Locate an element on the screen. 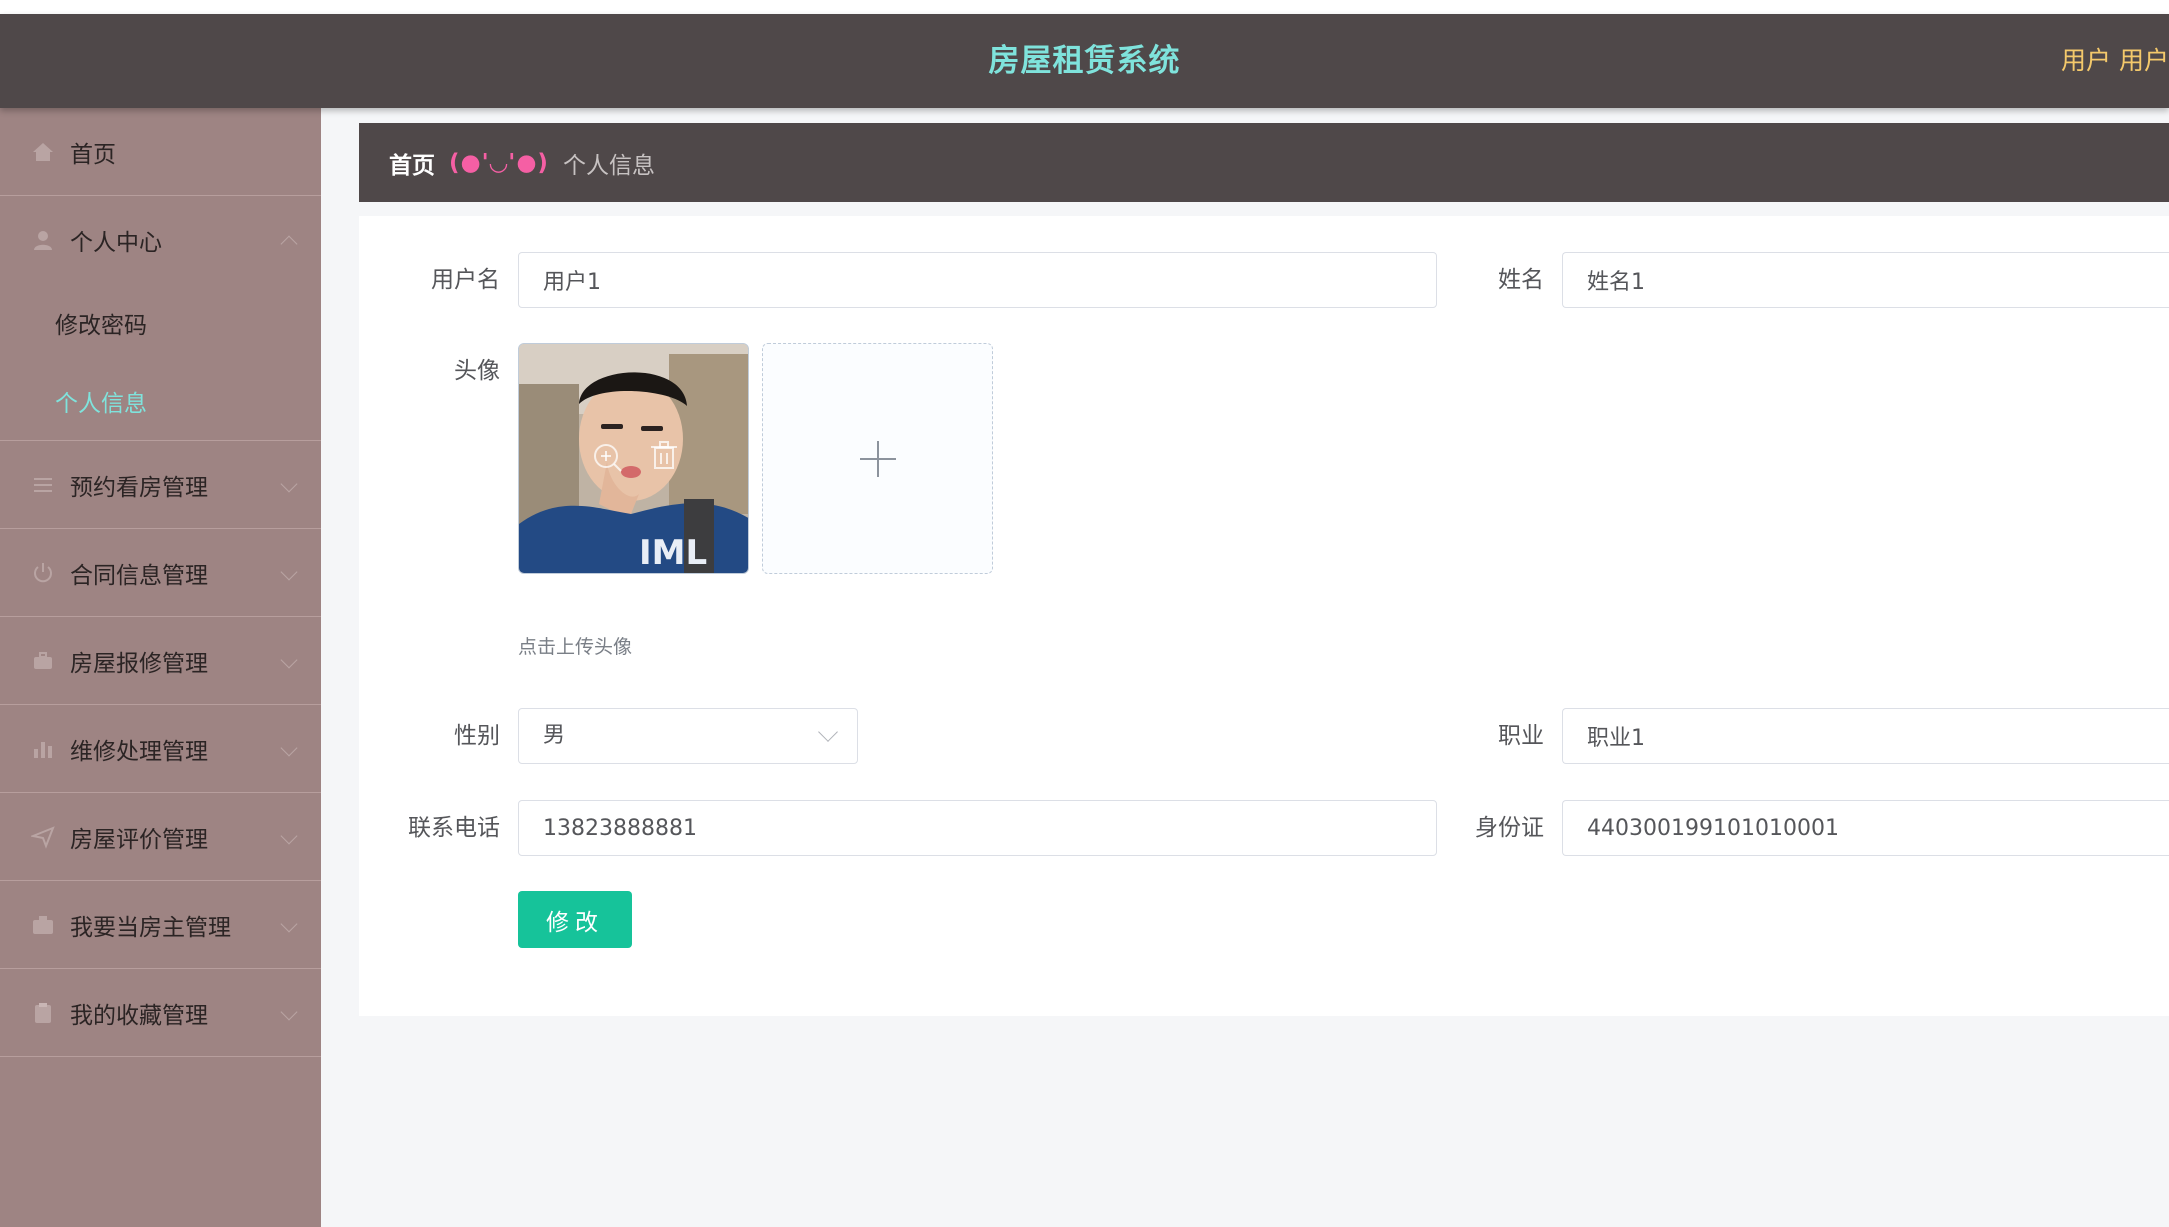 The height and width of the screenshot is (1227, 2169). sidebar-item-label: 房屋评价管理 is located at coordinates (139, 839).